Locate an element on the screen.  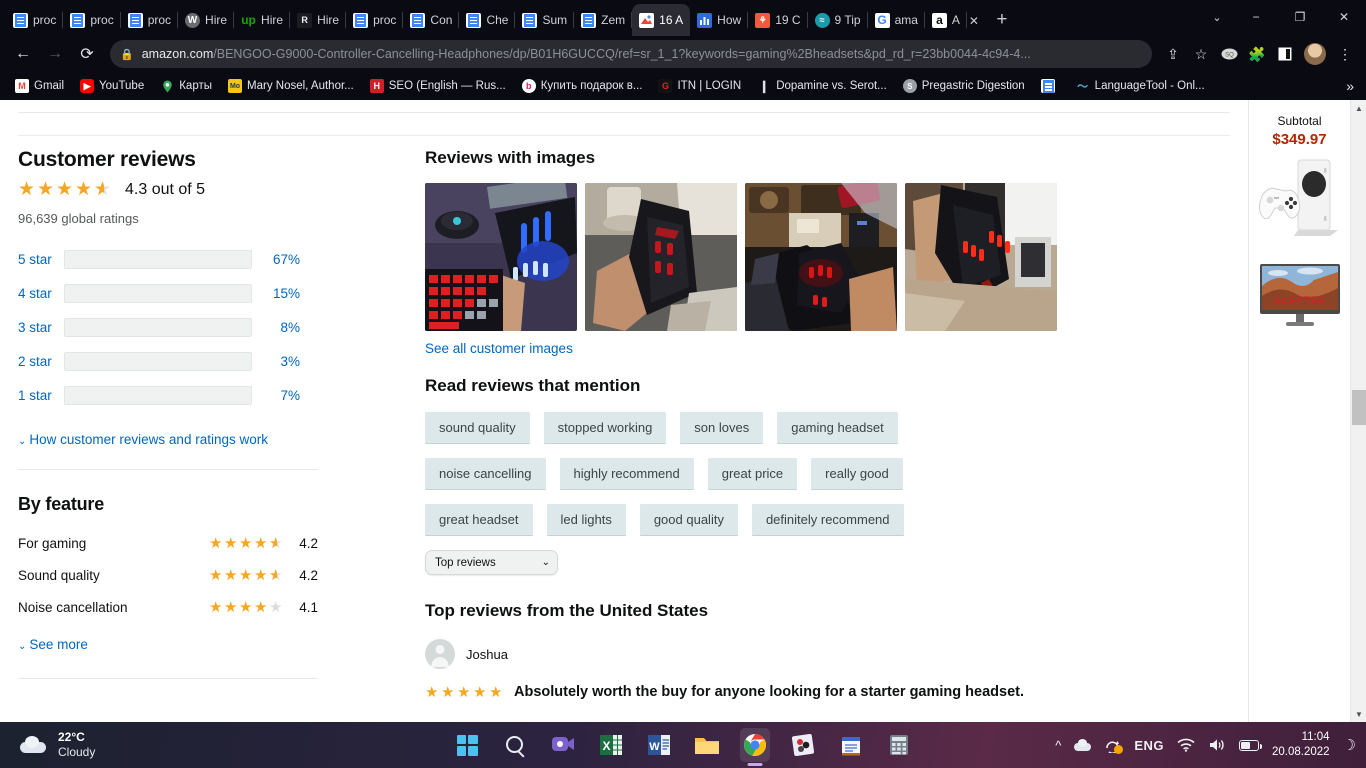
teams-icon is located at coordinates (563, 745).